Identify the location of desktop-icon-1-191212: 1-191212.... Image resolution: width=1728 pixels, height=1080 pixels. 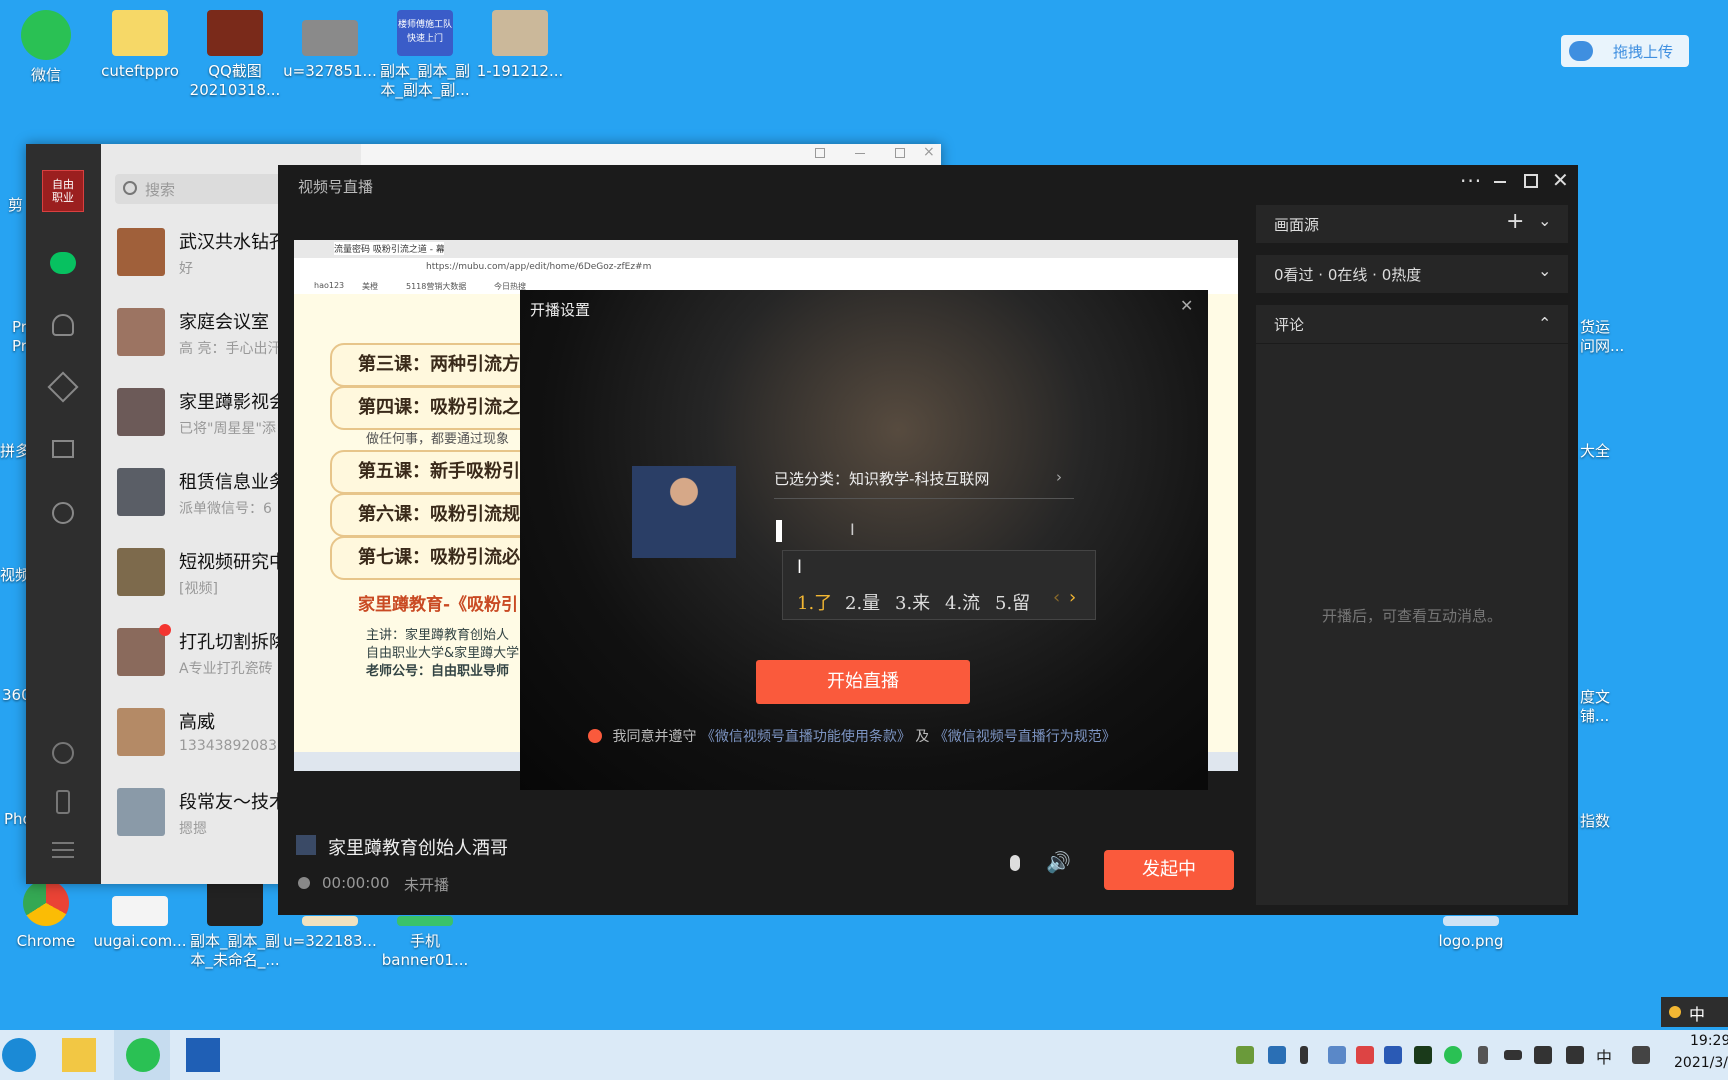
(520, 45).